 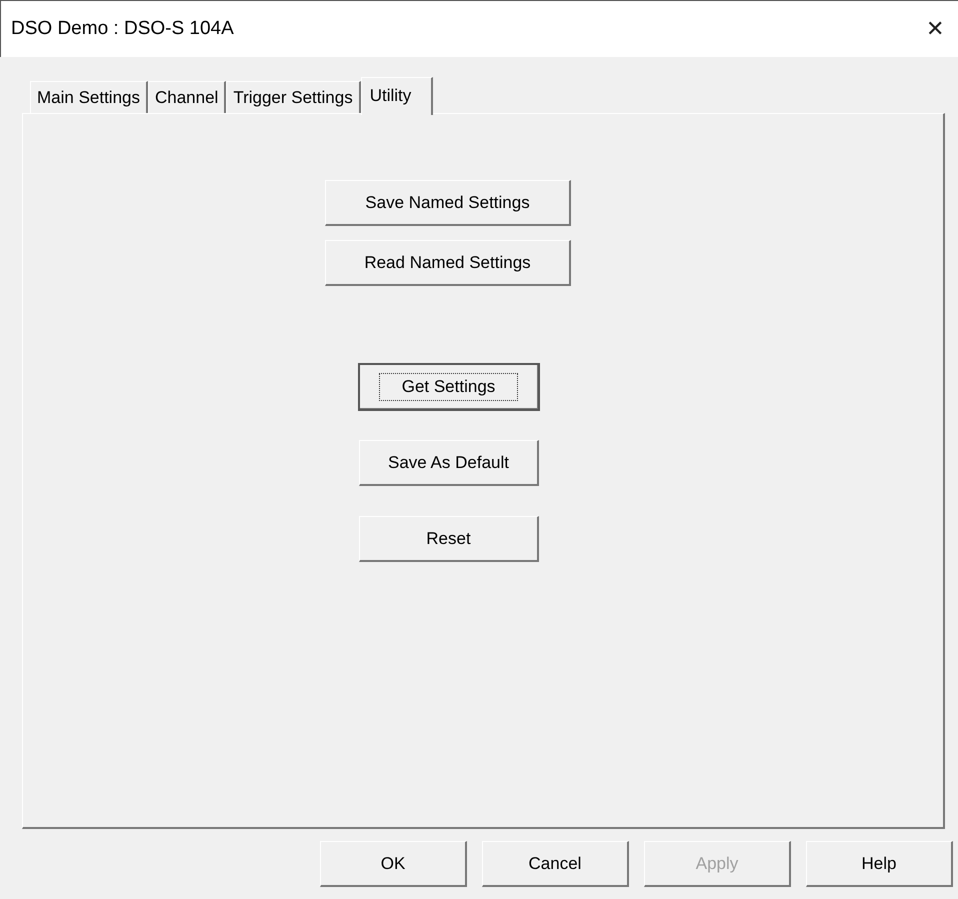 What do you see at coordinates (393, 864) in the screenshot?
I see `dialog-button: OK` at bounding box center [393, 864].